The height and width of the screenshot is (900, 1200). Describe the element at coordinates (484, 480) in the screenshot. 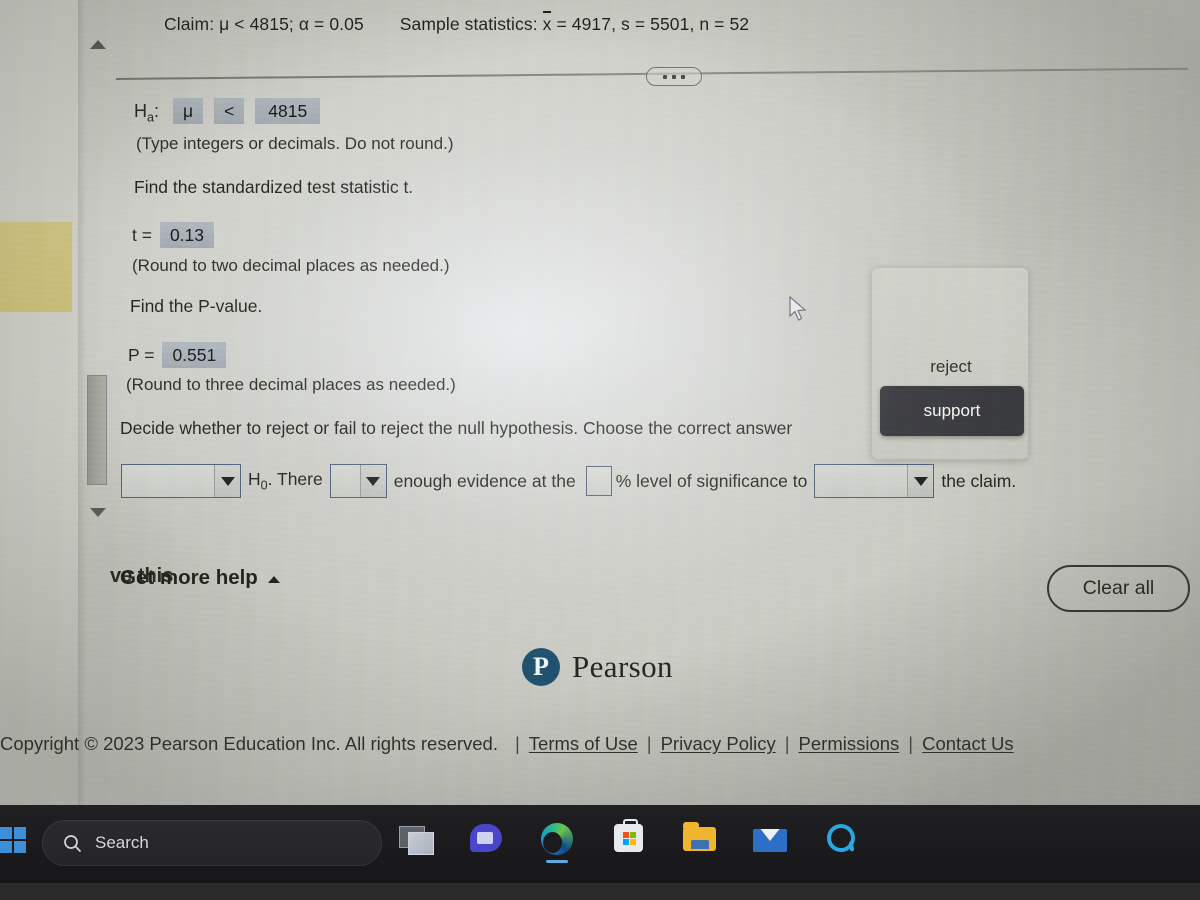

I see `enough-evidence-text: enough evidence at the` at that location.